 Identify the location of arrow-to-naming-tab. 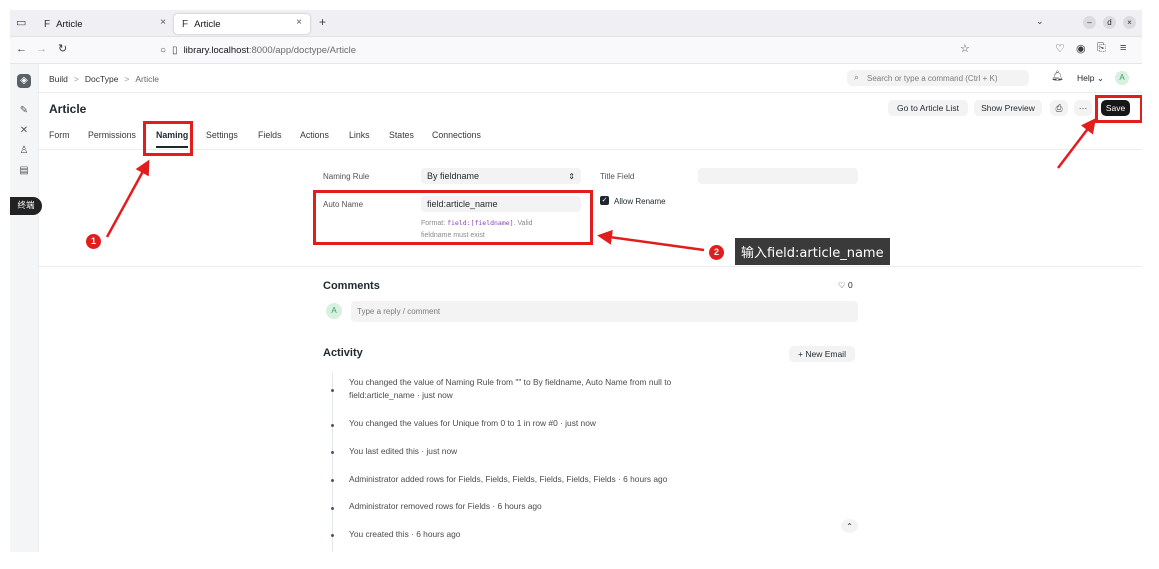
(127, 198).